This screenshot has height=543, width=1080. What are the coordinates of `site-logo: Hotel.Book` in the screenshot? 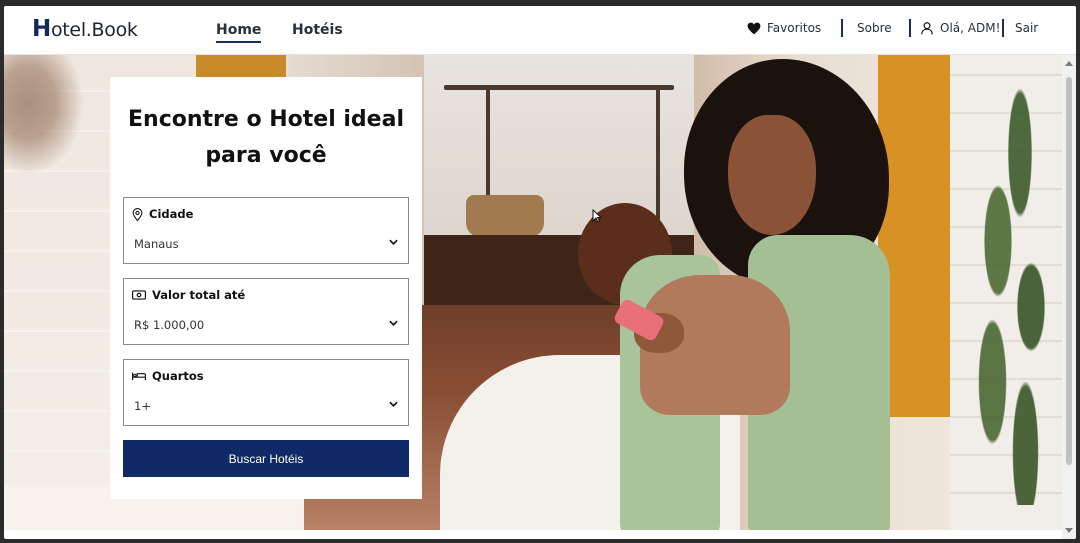 It's located at (85, 29).